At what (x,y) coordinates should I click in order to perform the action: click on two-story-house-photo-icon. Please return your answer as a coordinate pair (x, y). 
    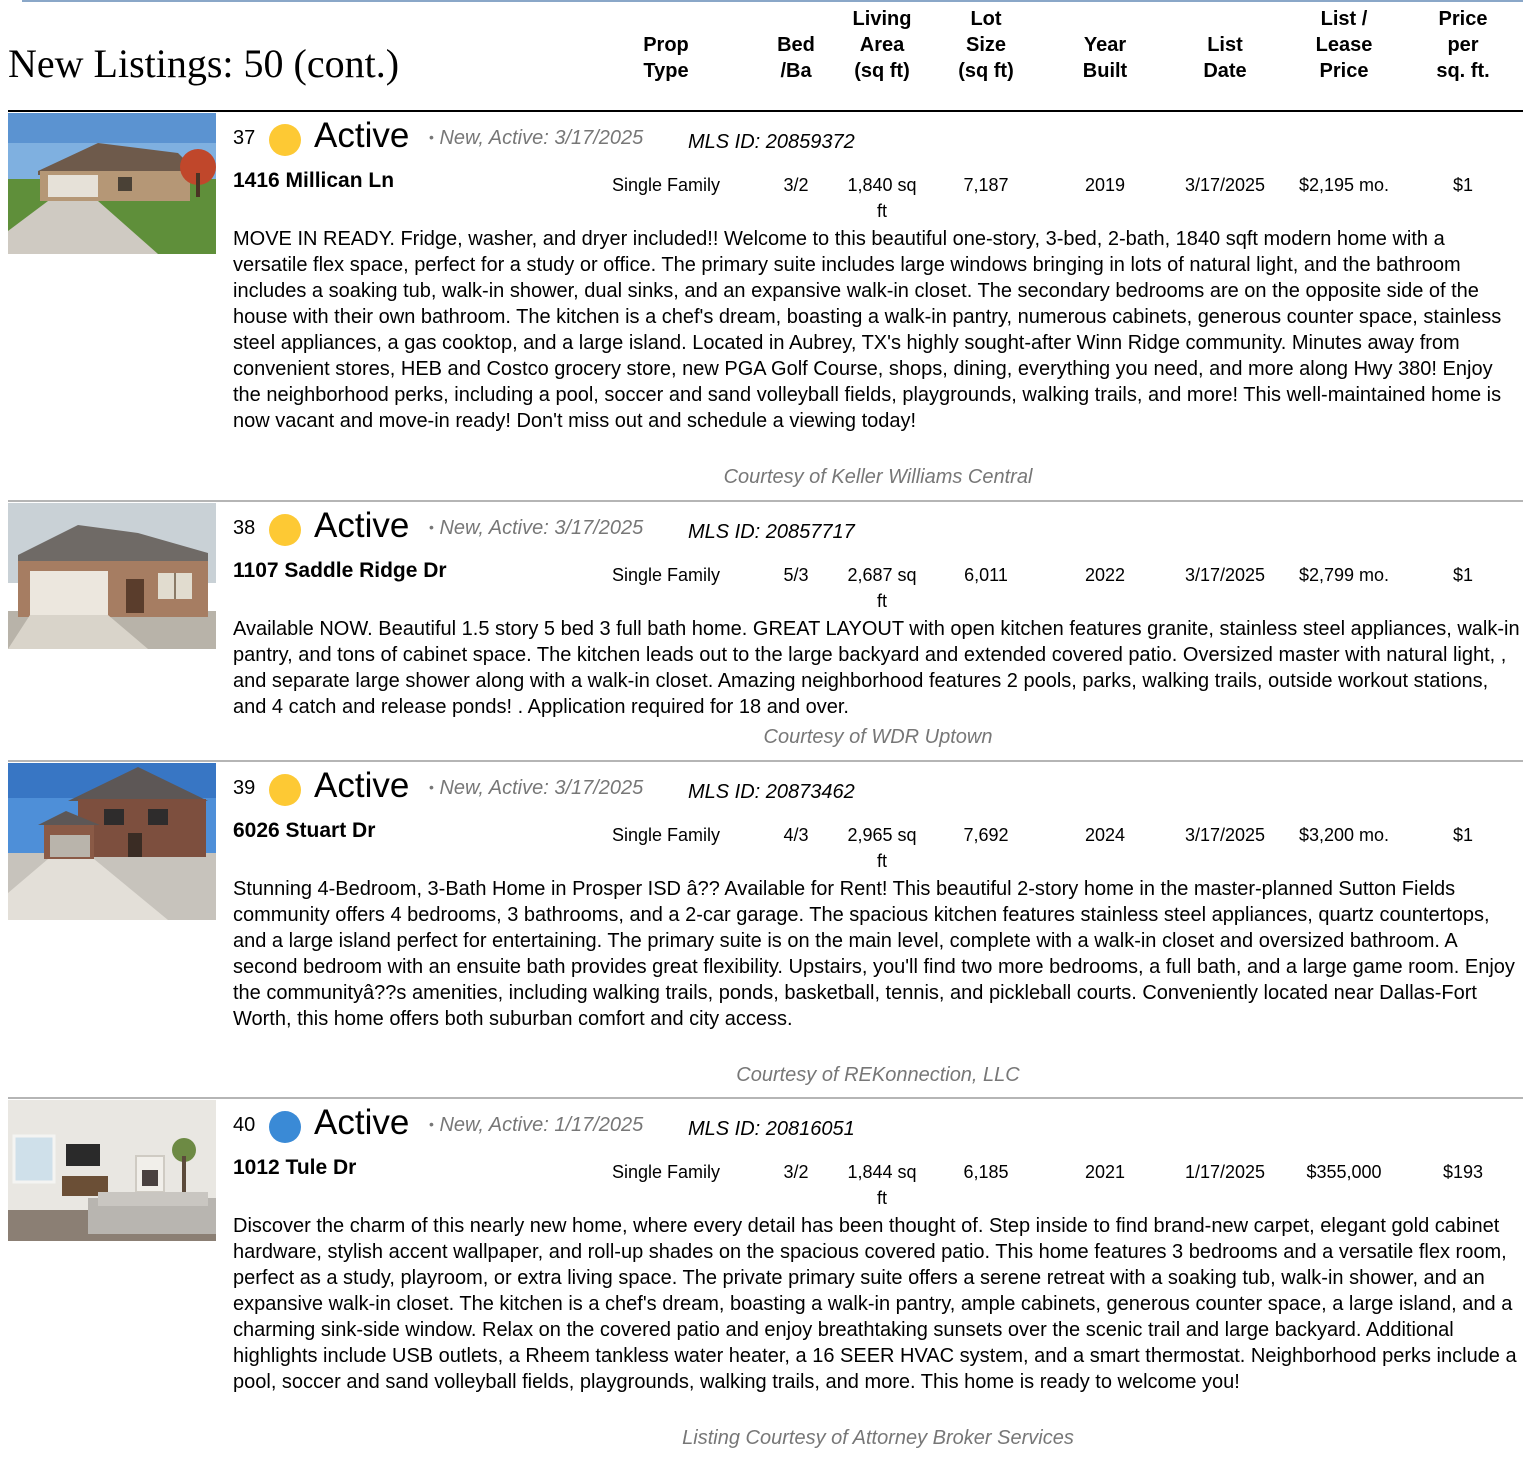
    Looking at the image, I should click on (112, 841).